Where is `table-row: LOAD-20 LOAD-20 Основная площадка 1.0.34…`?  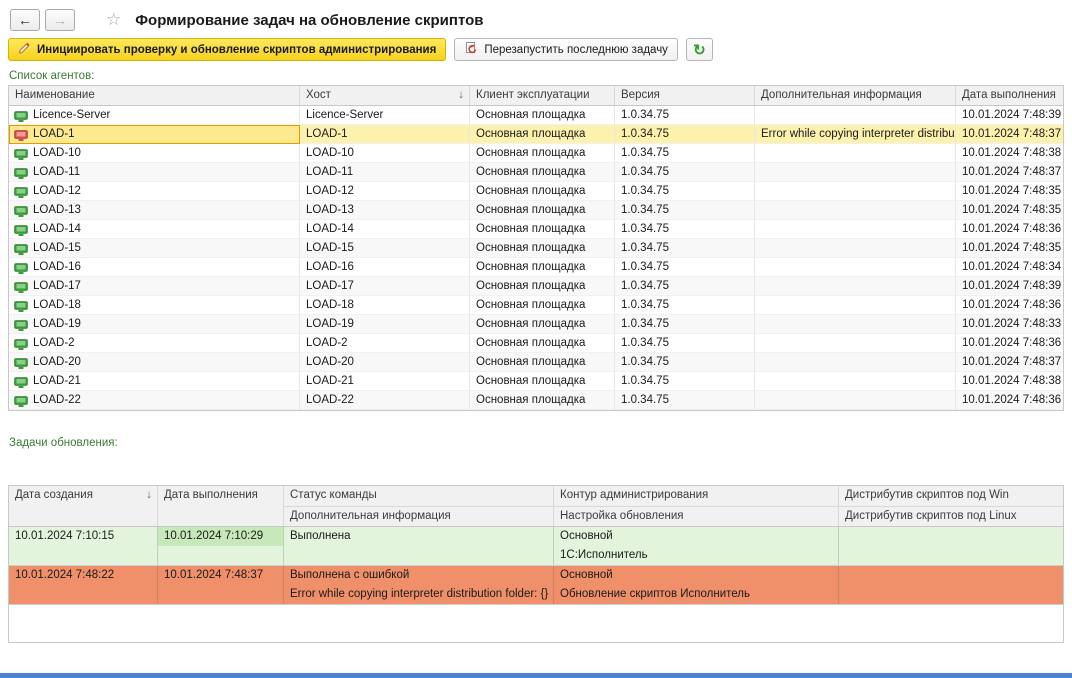 table-row: LOAD-20 LOAD-20 Основная площадка 1.0.34… is located at coordinates (536, 362).